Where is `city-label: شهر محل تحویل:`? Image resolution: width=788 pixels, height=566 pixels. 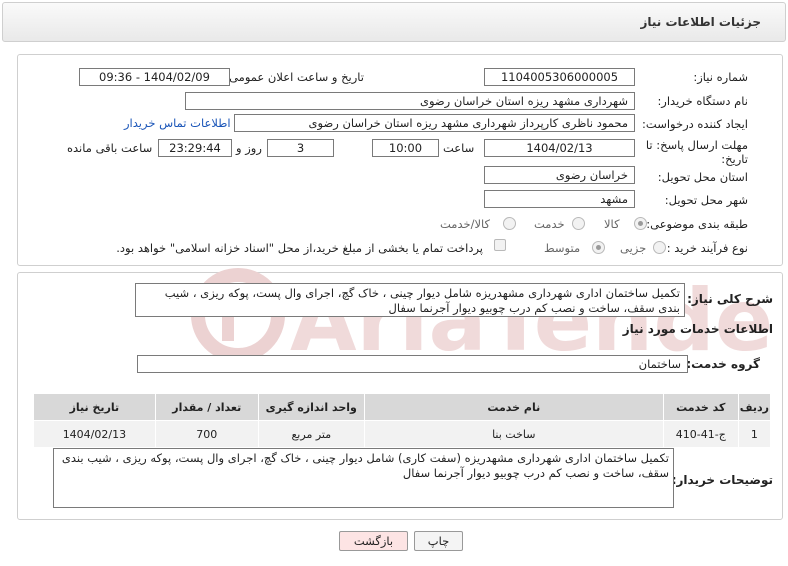
city-label: شهر محل تحویل: is located at coordinates (706, 200).